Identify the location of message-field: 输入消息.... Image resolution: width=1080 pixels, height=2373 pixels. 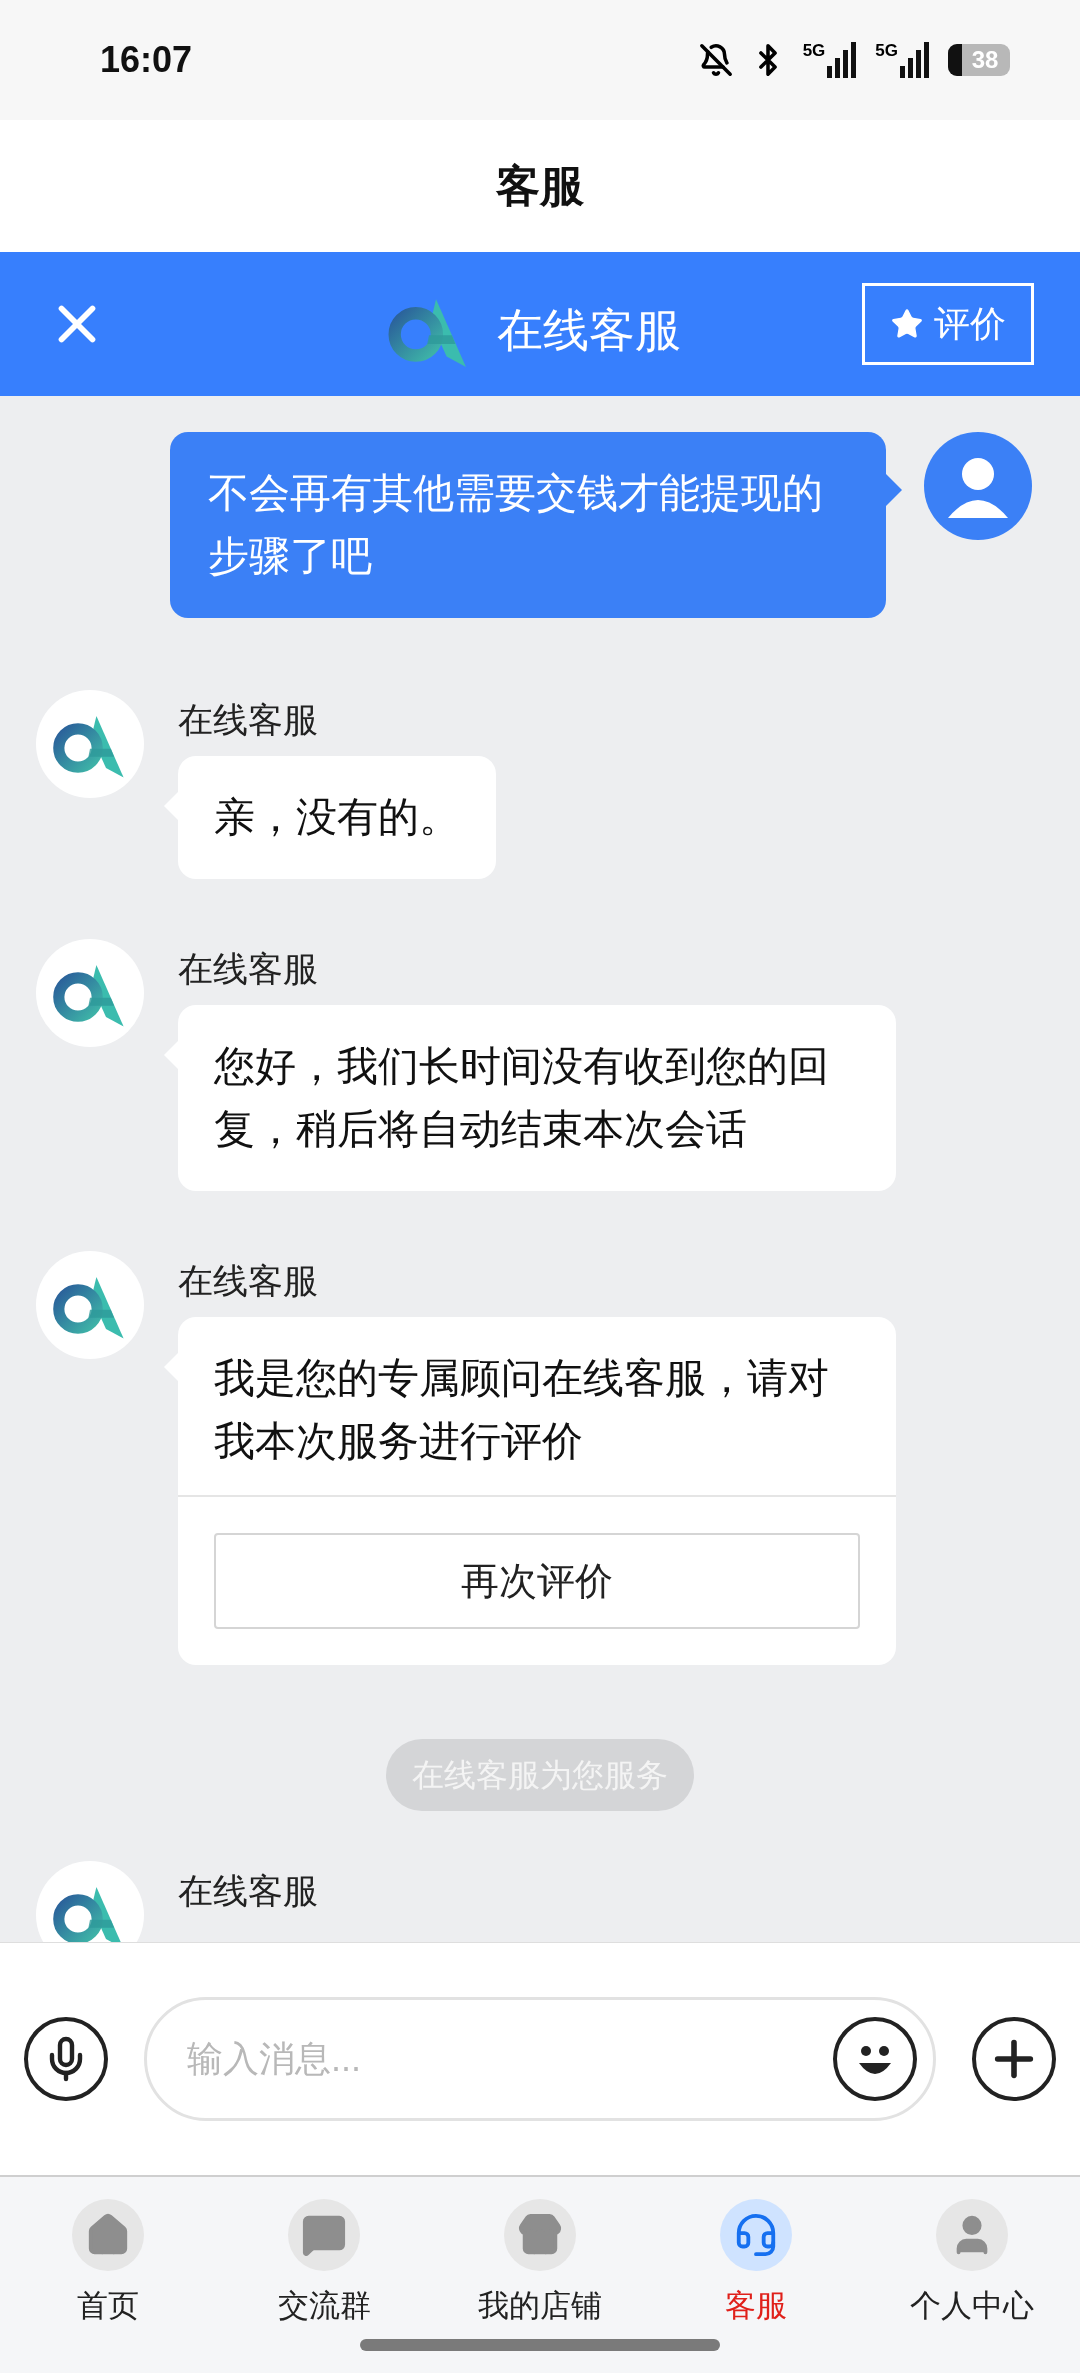
(540, 2059).